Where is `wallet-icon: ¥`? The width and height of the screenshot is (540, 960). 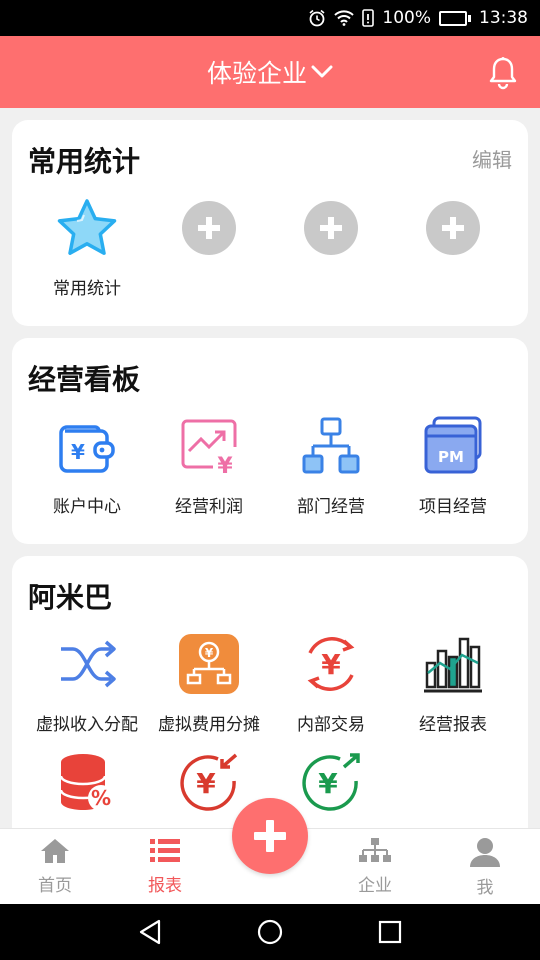
wallet-icon: ¥ is located at coordinates (87, 446).